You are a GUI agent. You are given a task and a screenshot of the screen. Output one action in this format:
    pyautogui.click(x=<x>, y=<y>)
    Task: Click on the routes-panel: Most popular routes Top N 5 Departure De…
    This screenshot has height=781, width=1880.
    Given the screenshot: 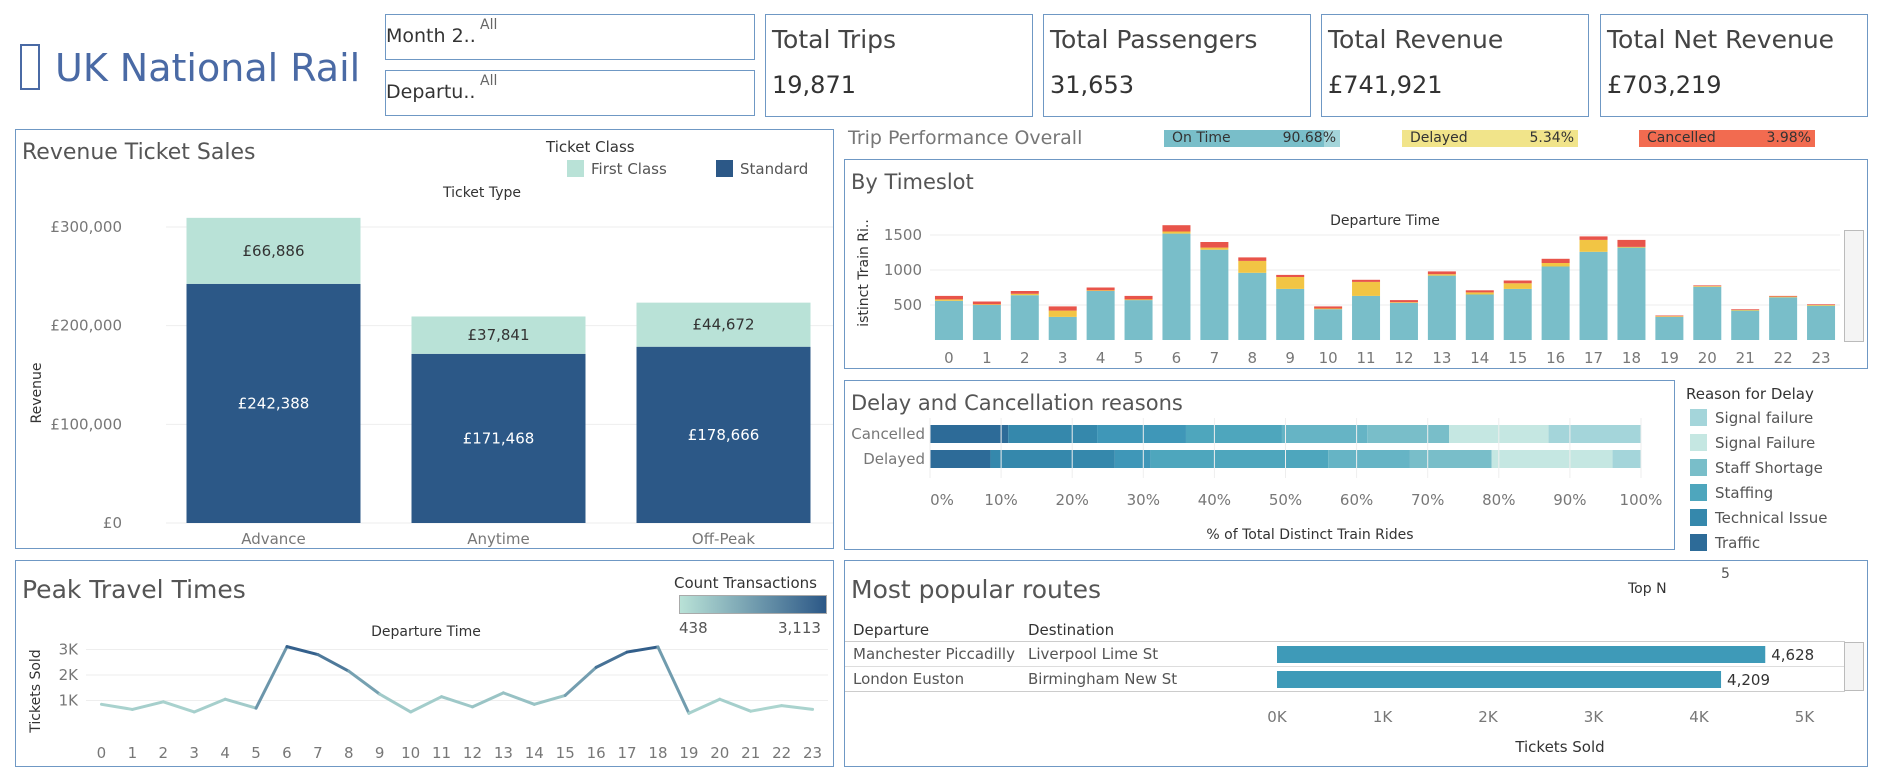 What is the action you would take?
    pyautogui.click(x=1356, y=663)
    